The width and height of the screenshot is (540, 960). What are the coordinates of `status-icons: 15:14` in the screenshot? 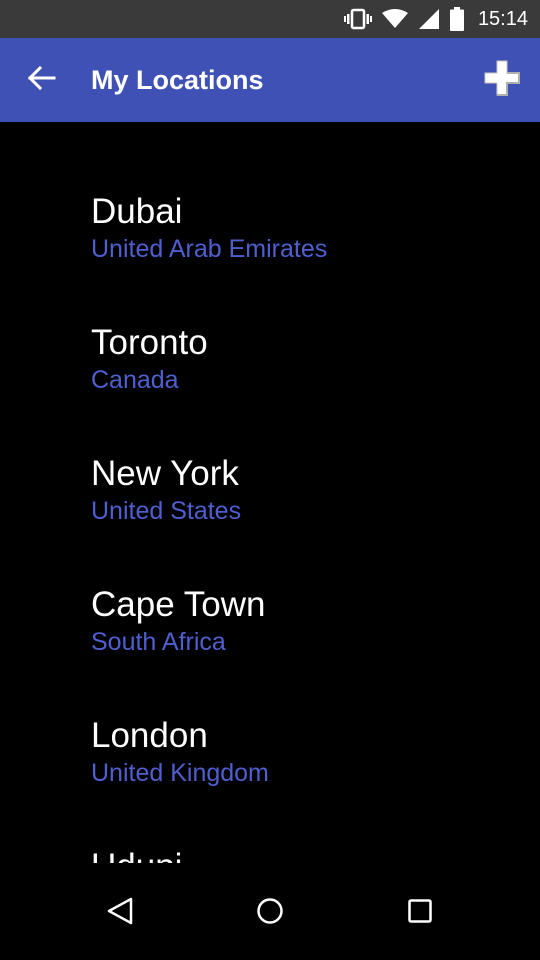 It's located at (435, 19).